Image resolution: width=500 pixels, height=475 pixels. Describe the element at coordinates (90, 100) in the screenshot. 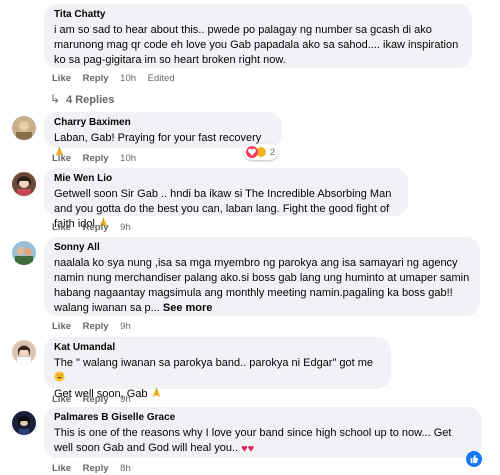

I see `replies-label: 4 Replies` at that location.